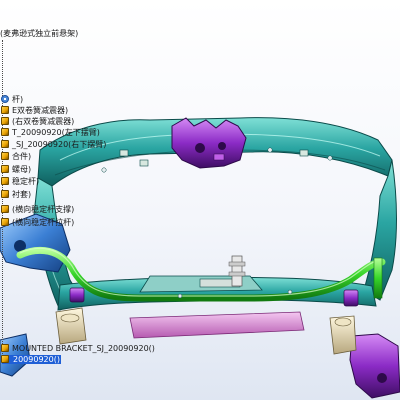  What do you see at coordinates (43, 222) in the screenshot?
I see `tree-item-label: (横向稳定杆拉杆)` at bounding box center [43, 222].